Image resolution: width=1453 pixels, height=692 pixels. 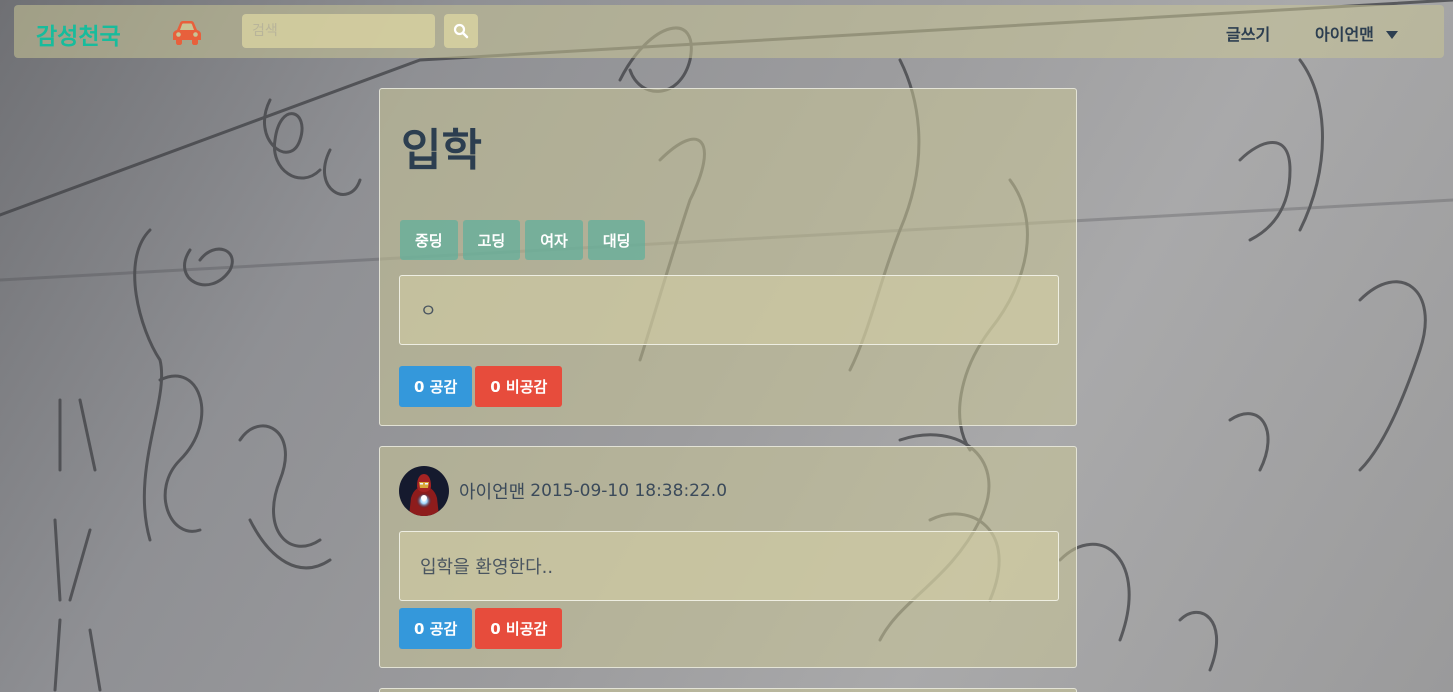 What do you see at coordinates (1391, 34) in the screenshot?
I see `caret-down-icon` at bounding box center [1391, 34].